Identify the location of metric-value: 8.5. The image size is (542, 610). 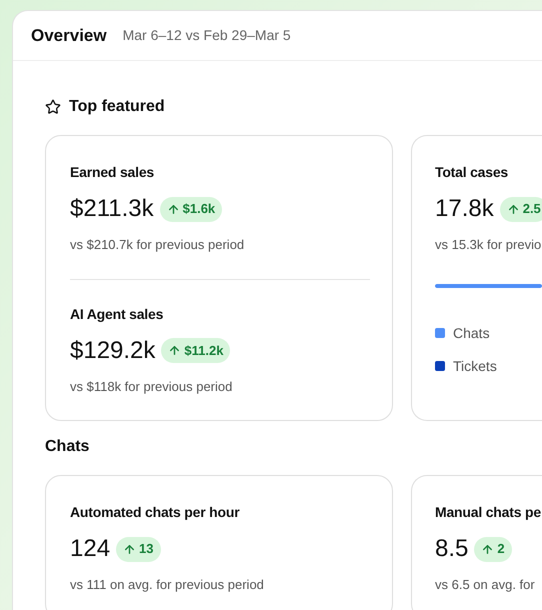
(451, 549).